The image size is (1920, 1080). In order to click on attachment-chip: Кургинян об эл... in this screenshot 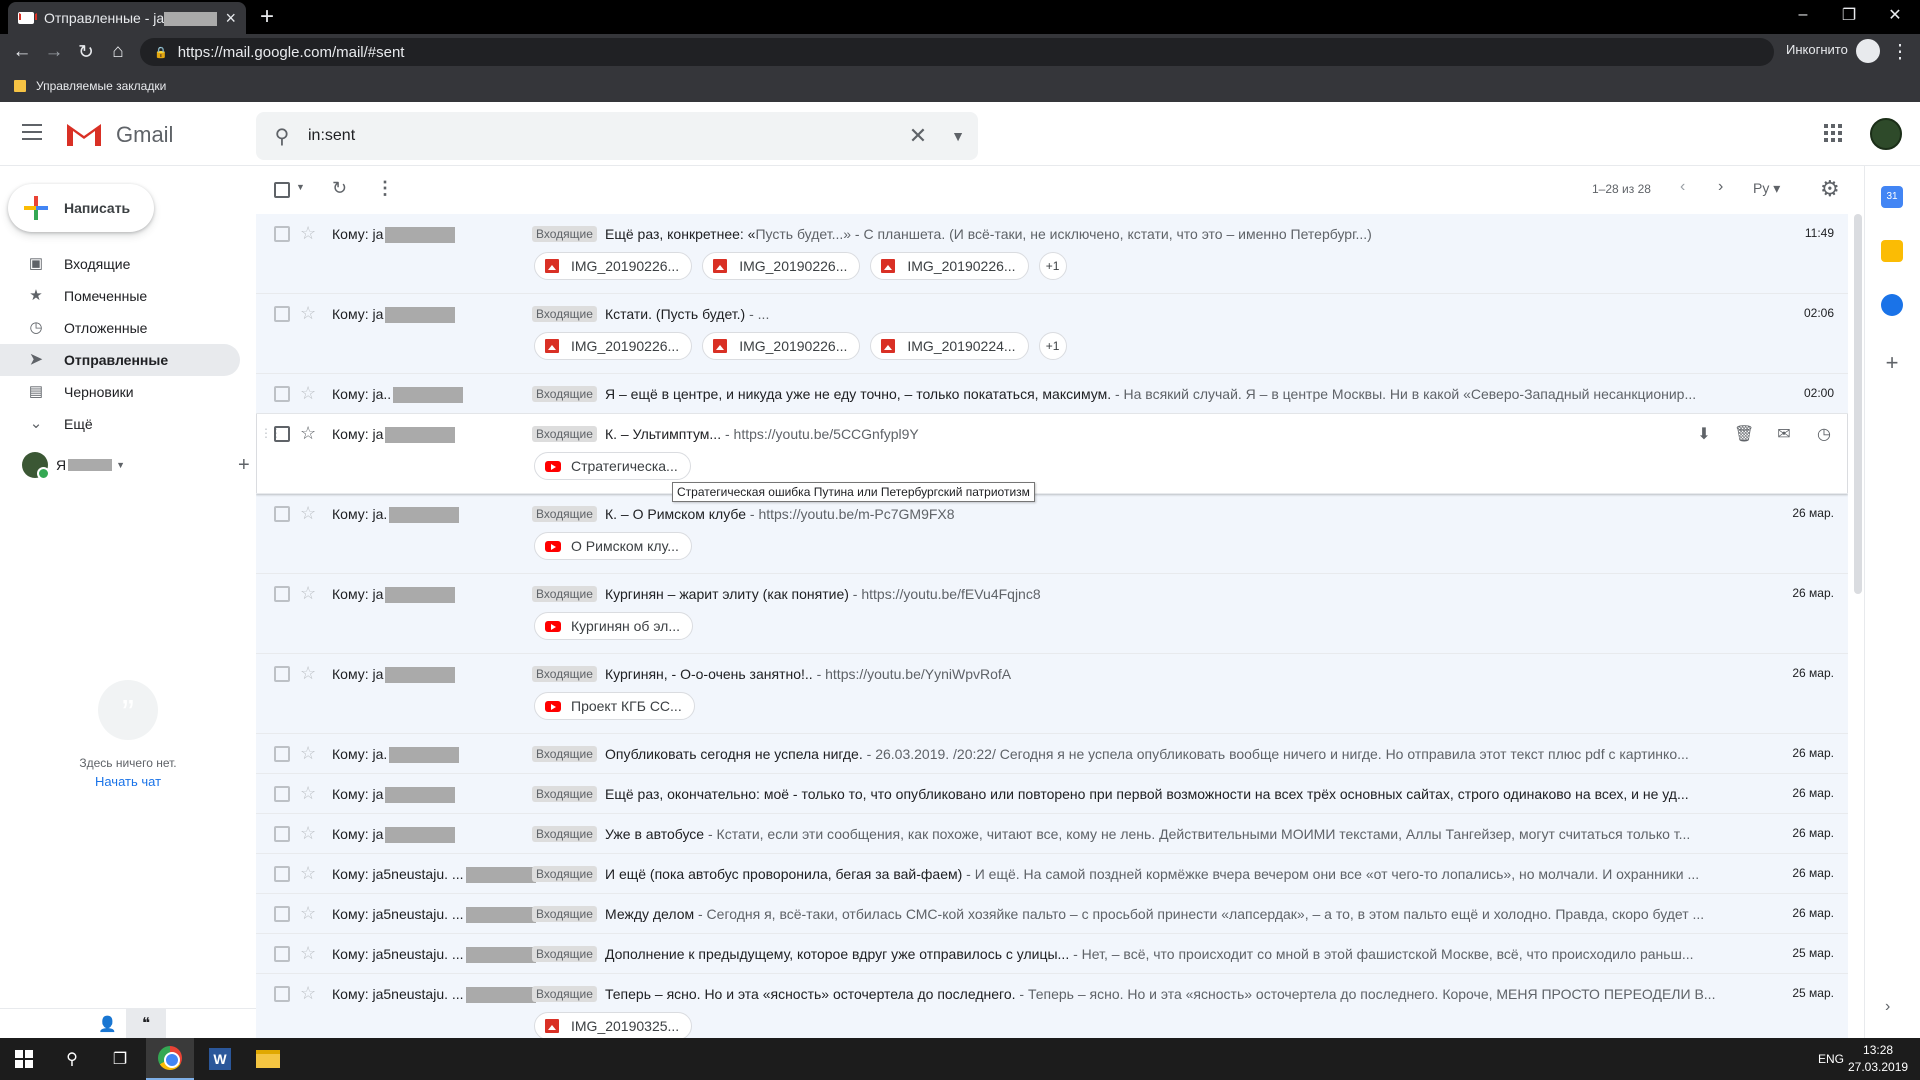, I will do `click(614, 626)`.